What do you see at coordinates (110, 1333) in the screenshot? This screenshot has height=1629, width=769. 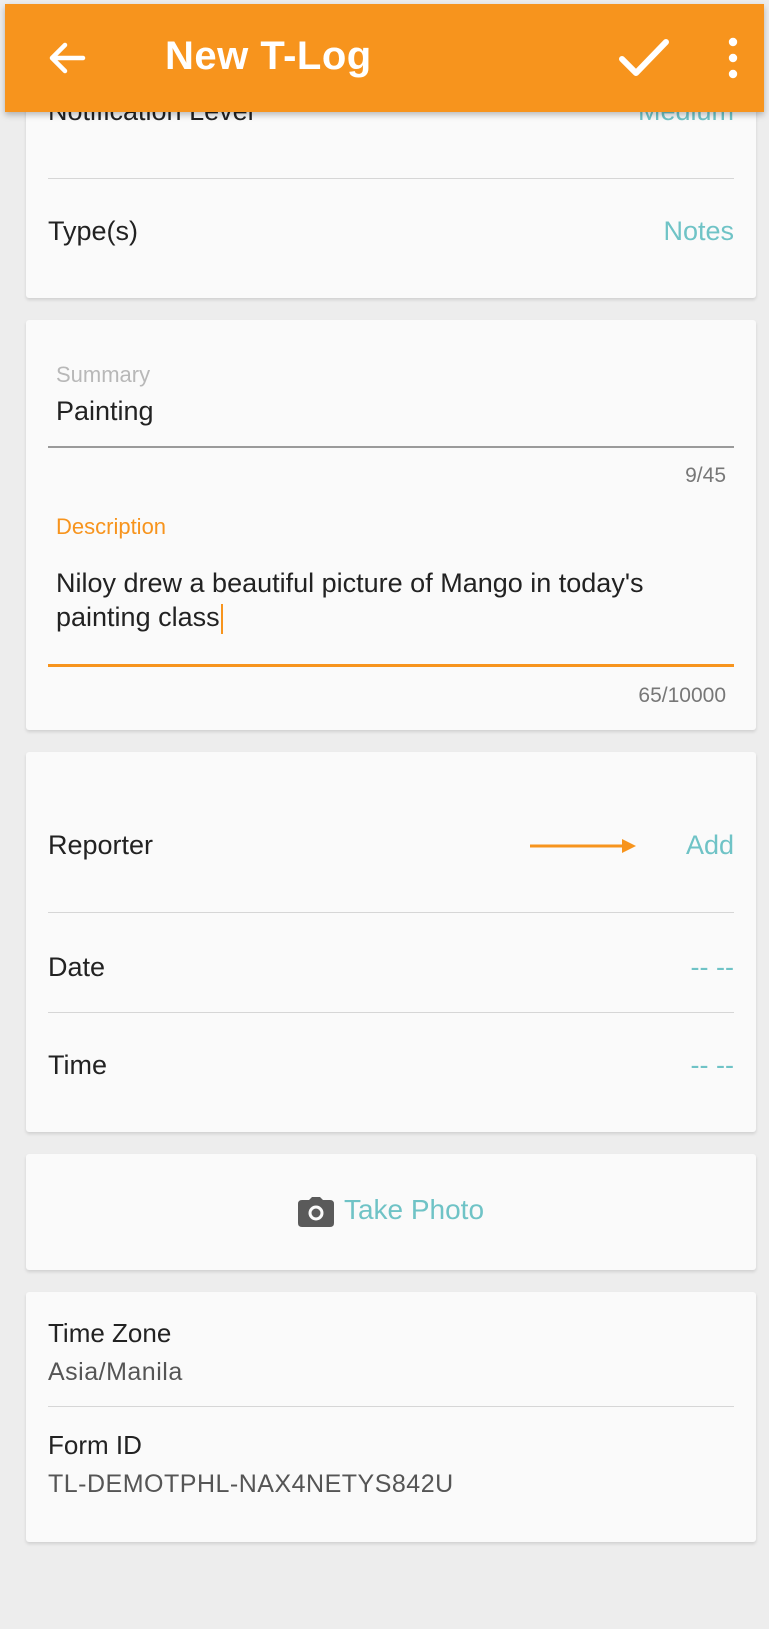 I see `time-zone-label: Time Zone` at bounding box center [110, 1333].